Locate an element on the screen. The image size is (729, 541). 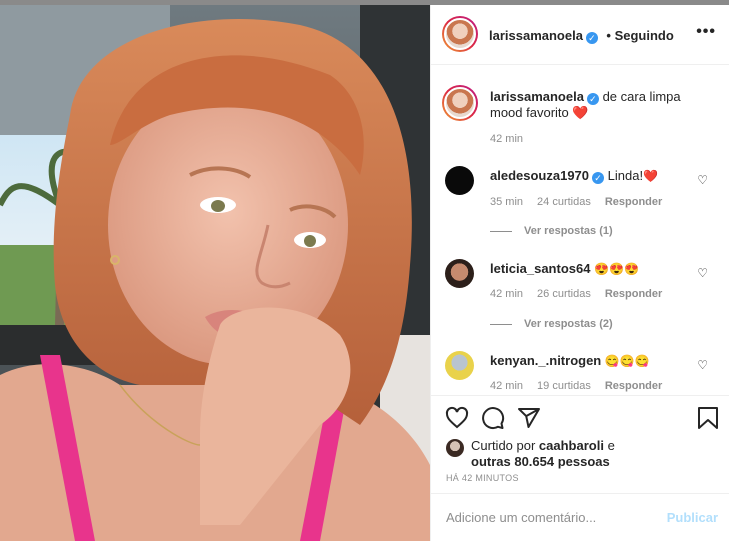
liker-avatar is located at coordinates (455, 448).